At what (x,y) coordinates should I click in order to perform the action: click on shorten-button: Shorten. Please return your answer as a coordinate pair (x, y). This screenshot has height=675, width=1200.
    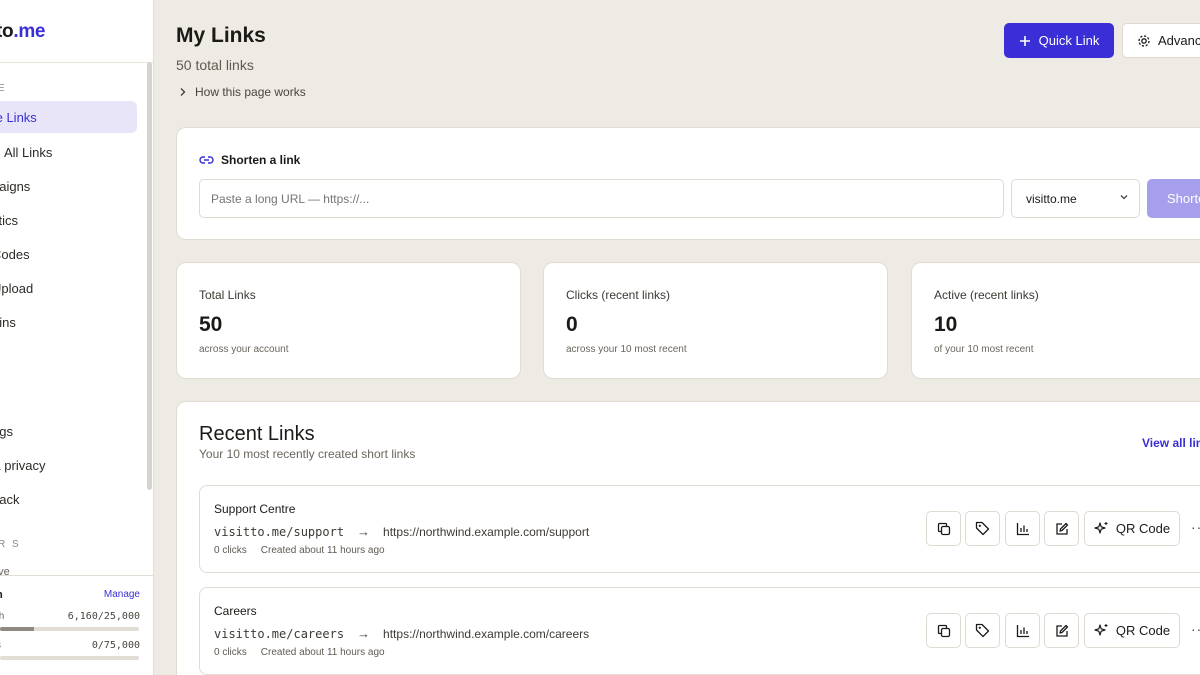
    Looking at the image, I should click on (1173, 198).